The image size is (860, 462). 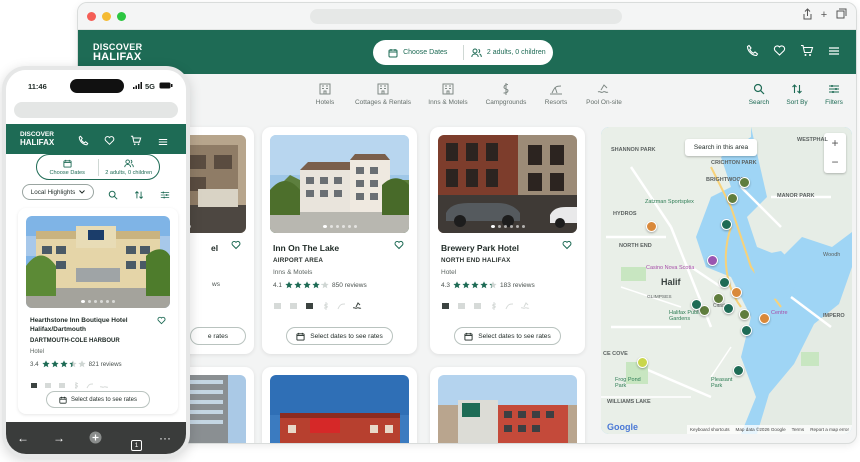 I want to click on share-icon, so click(x=807, y=15).